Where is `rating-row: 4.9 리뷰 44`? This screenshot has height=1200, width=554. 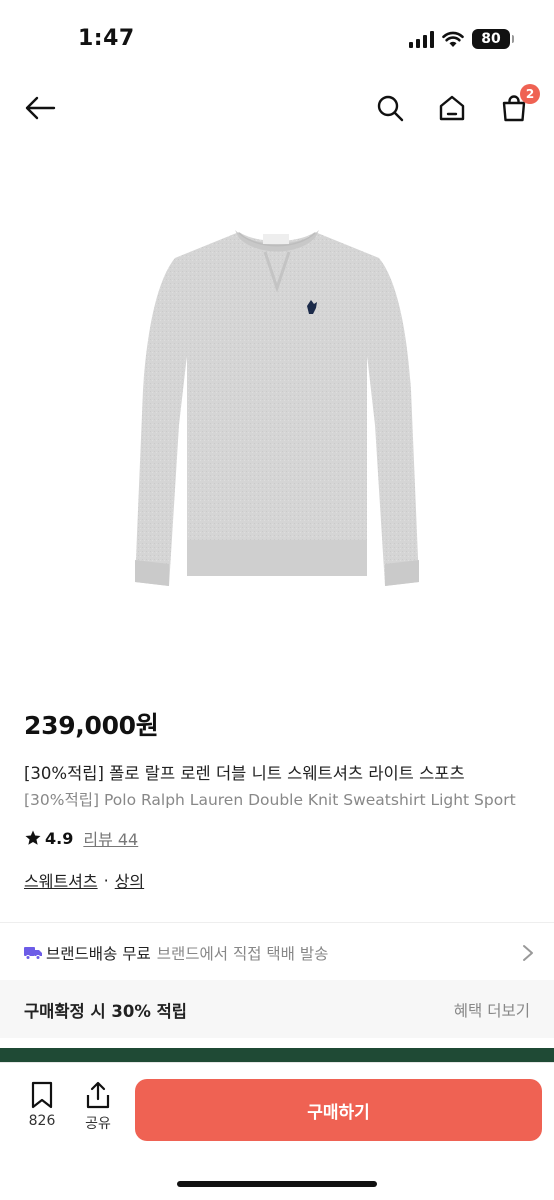
rating-row: 4.9 리뷰 44 is located at coordinates (81, 838).